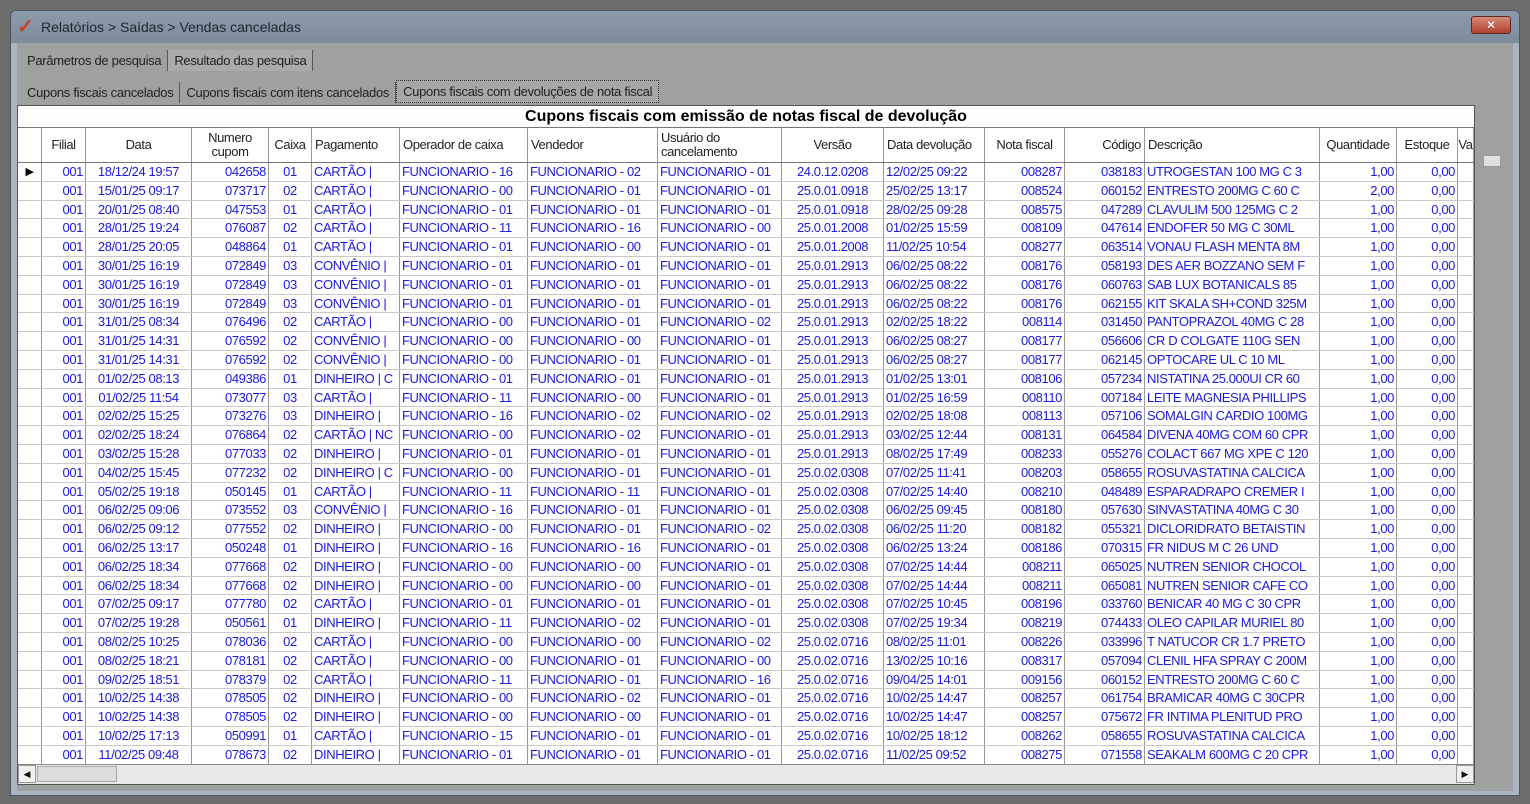  I want to click on cell-data-devolu-o: 07/02/25 10:45, so click(934, 604).